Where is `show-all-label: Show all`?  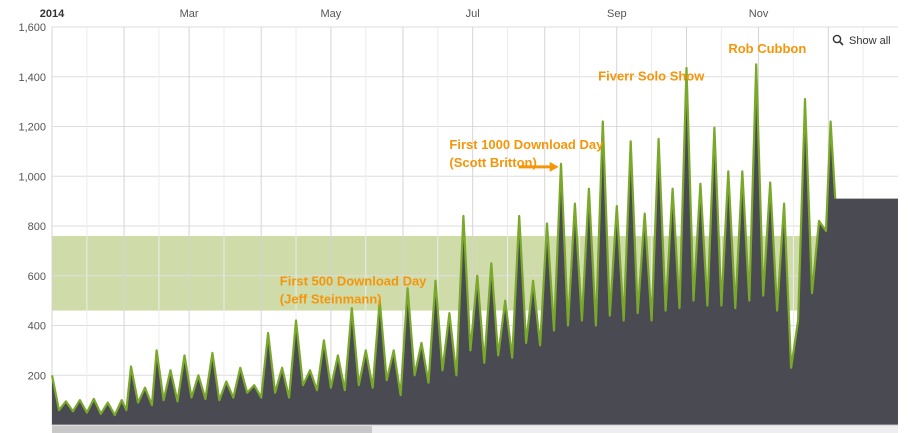 show-all-label: Show all is located at coordinates (870, 41).